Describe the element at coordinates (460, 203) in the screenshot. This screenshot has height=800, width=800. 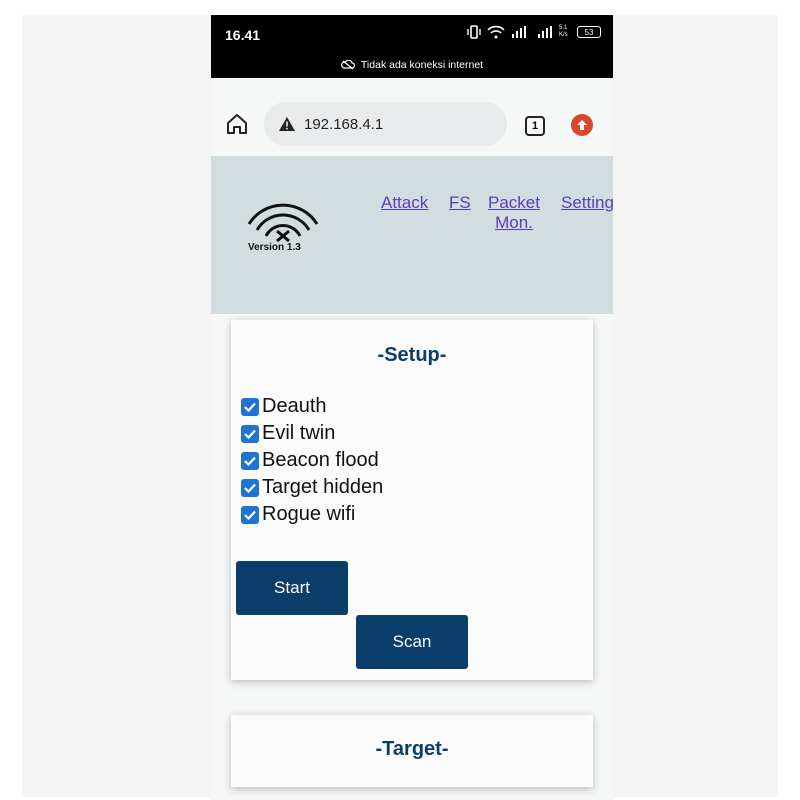
I see `nav-fs: FS` at that location.